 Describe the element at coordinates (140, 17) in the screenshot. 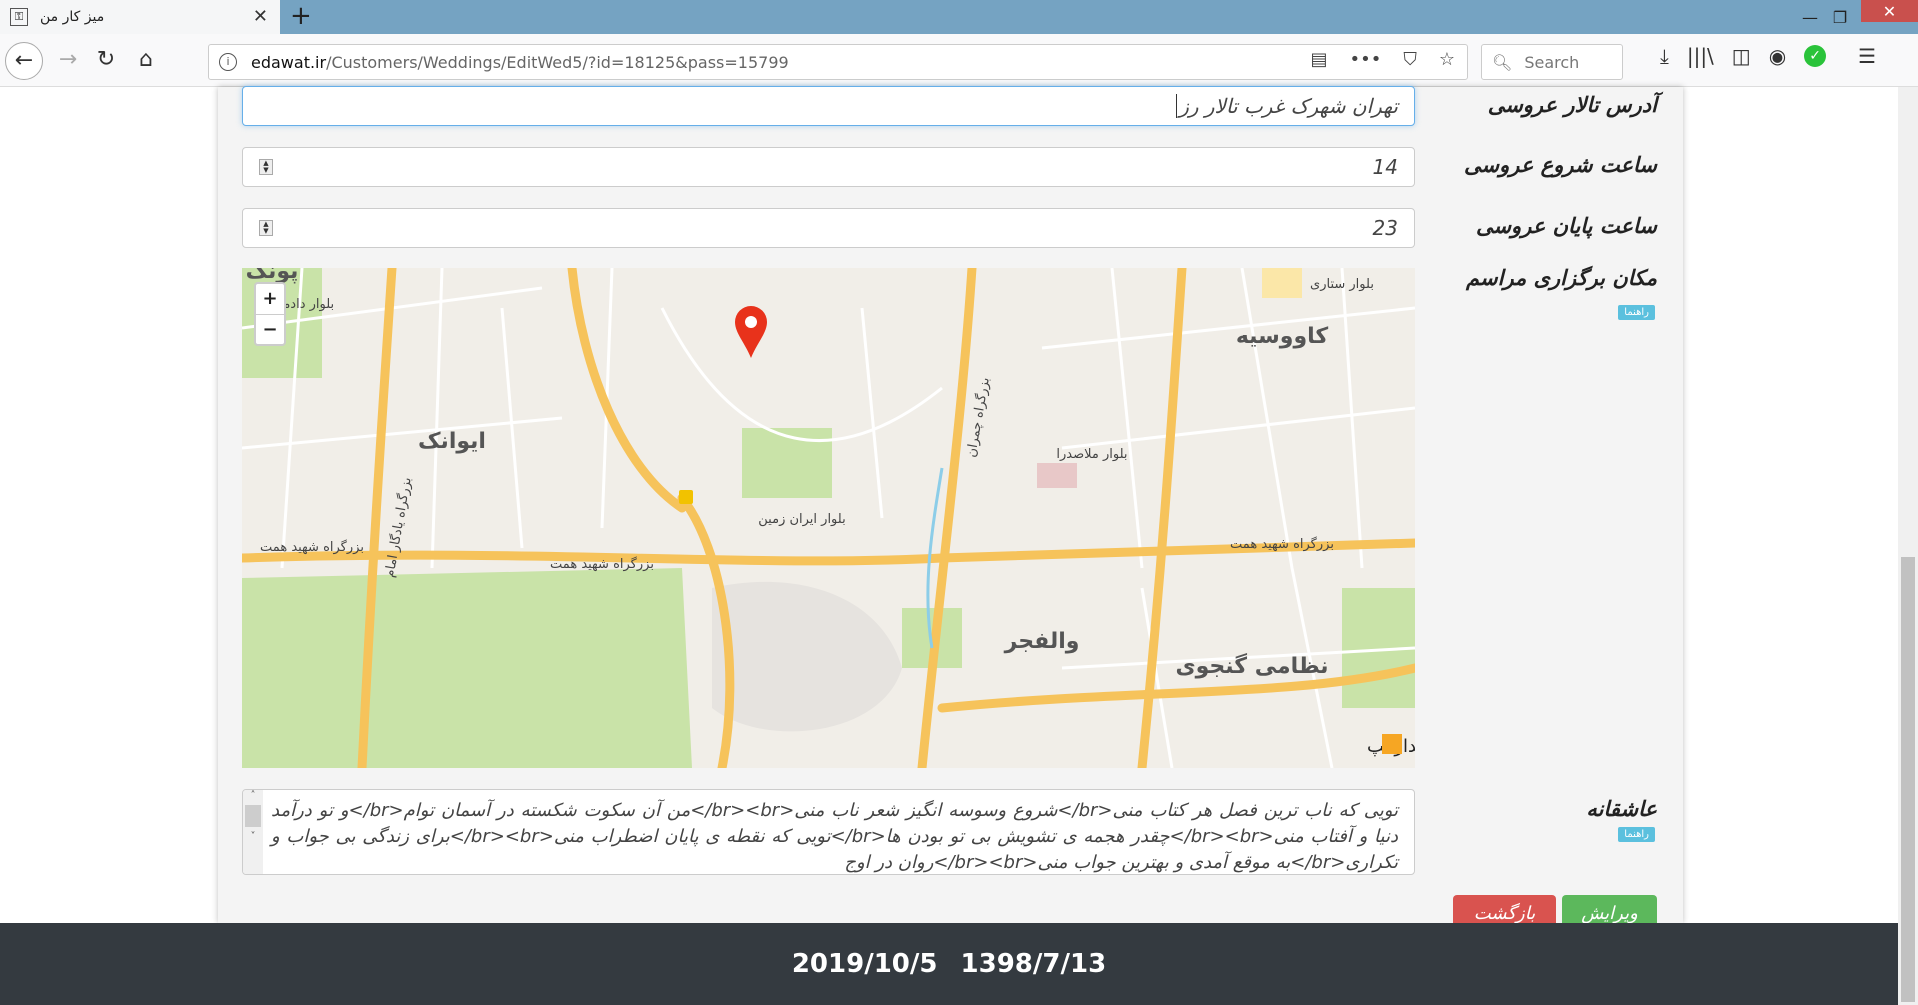

I see `tab-active: ⚿ میز کار من ✕` at that location.